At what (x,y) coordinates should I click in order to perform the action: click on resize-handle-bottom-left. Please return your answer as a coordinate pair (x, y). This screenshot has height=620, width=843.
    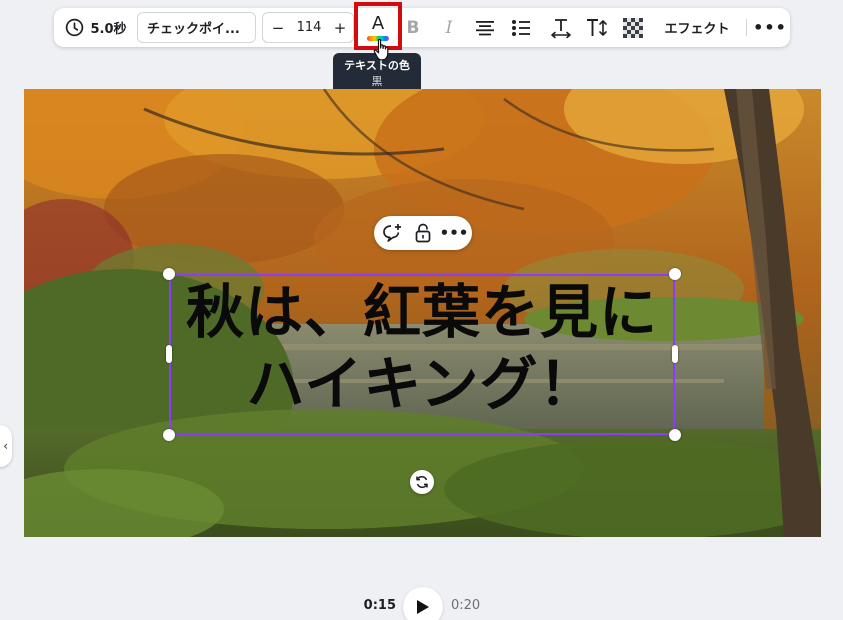
    Looking at the image, I should click on (169, 435).